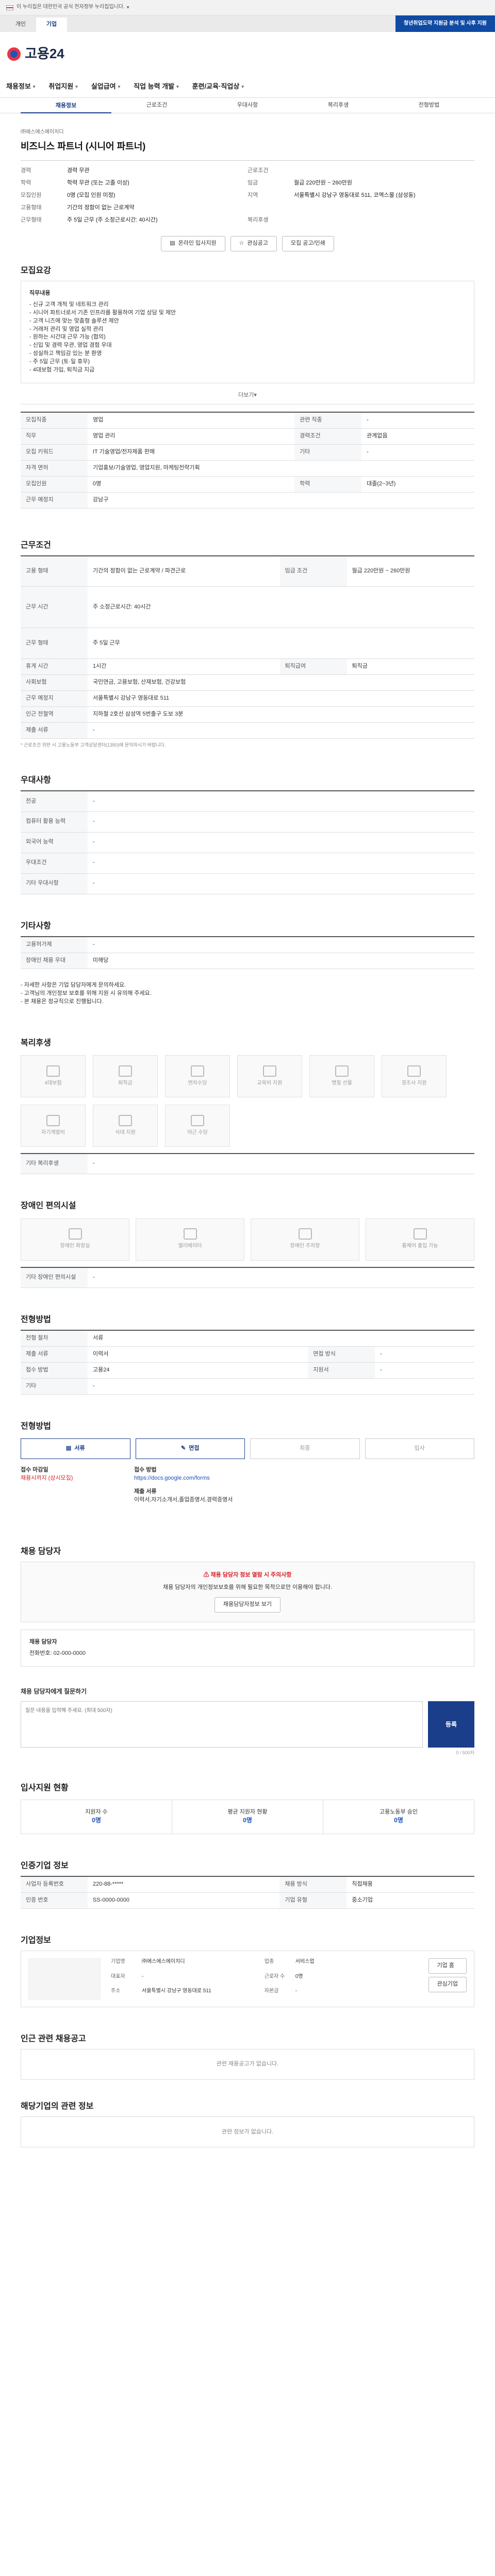 This screenshot has height=2576, width=495. Describe the element at coordinates (247, 1277) in the screenshot. I see `disabled-extra: 기타 장애인 편의시설 -` at that location.